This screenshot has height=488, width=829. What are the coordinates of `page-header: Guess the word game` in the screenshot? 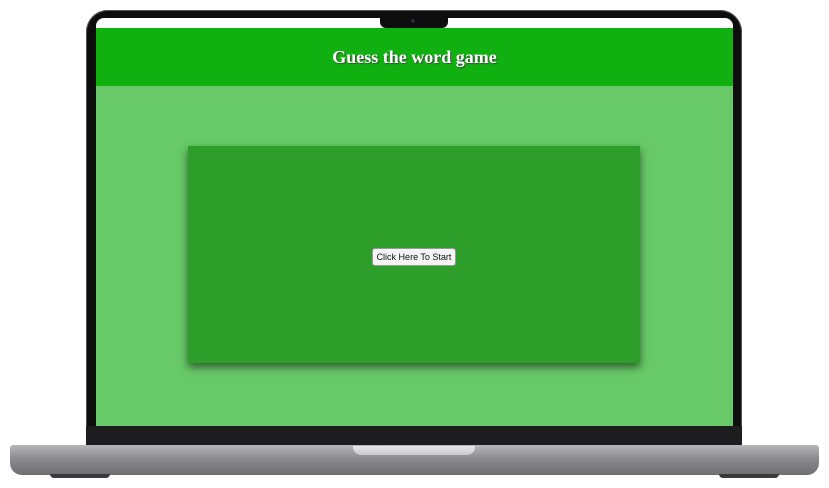 It's located at (414, 57).